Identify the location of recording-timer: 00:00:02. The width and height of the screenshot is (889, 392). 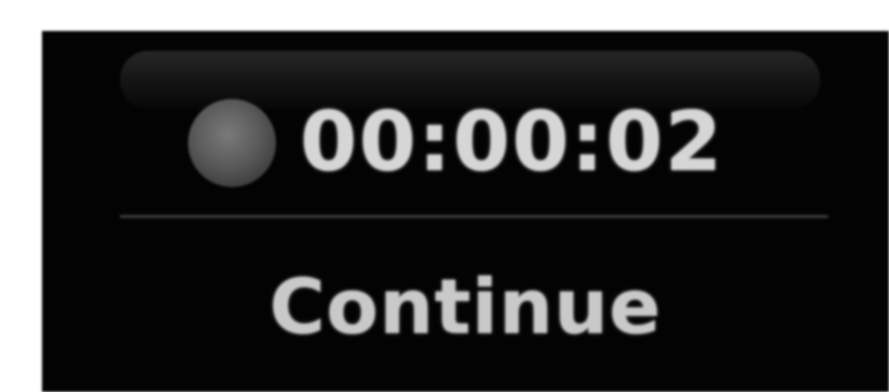
(512, 142).